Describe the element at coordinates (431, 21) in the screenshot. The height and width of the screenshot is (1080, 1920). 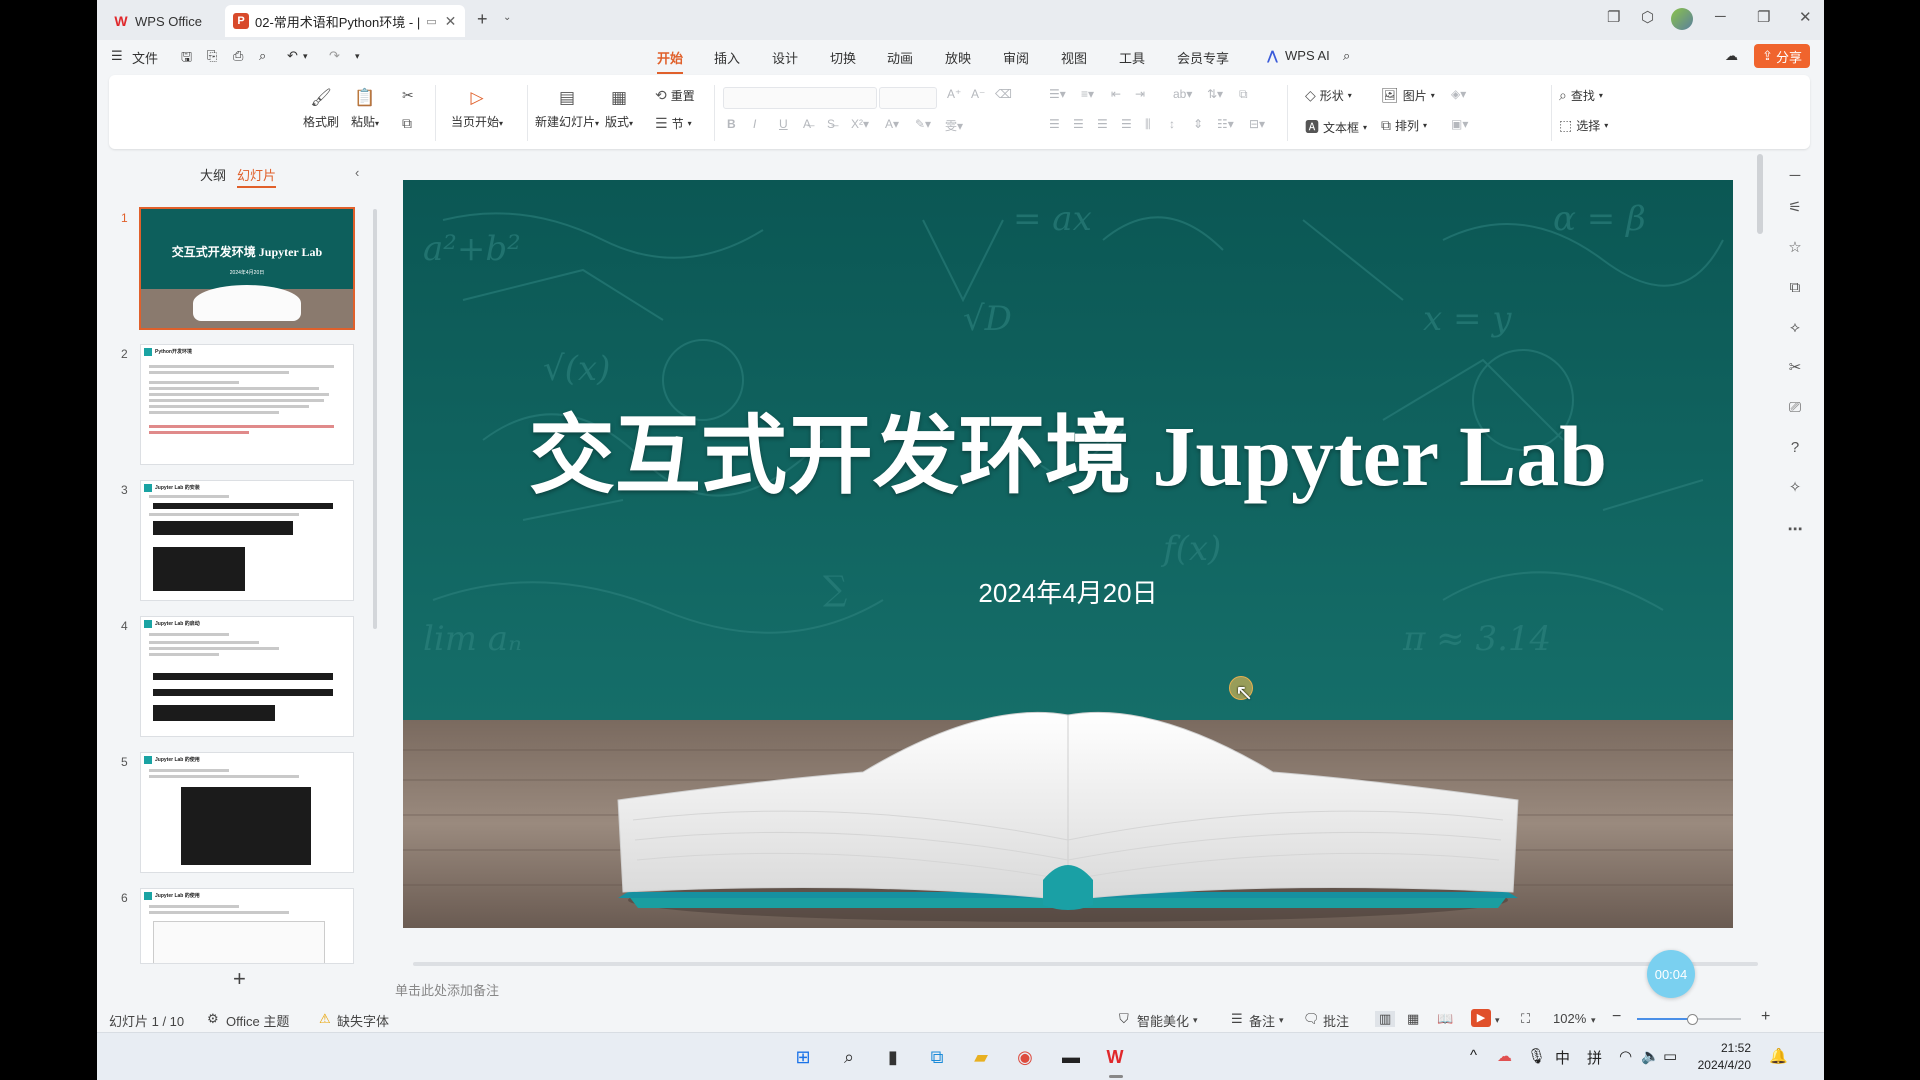
I see `screen-icon: ▭` at that location.